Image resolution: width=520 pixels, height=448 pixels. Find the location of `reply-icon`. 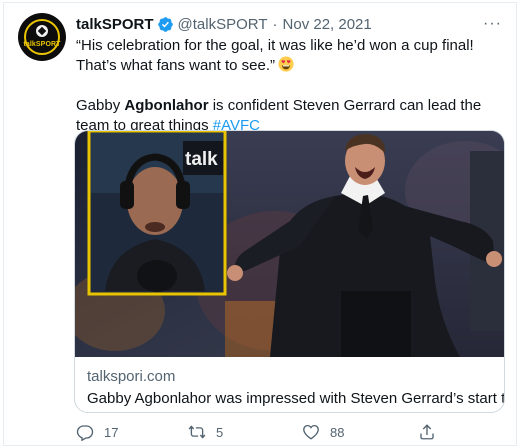

reply-icon is located at coordinates (85, 433).